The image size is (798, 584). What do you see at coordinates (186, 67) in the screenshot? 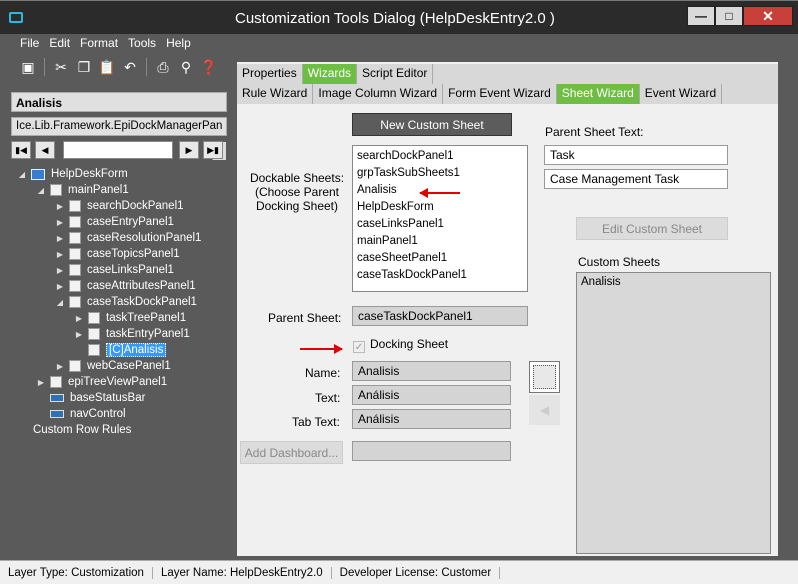
I see `print-preview-icon: ⚲` at bounding box center [186, 67].